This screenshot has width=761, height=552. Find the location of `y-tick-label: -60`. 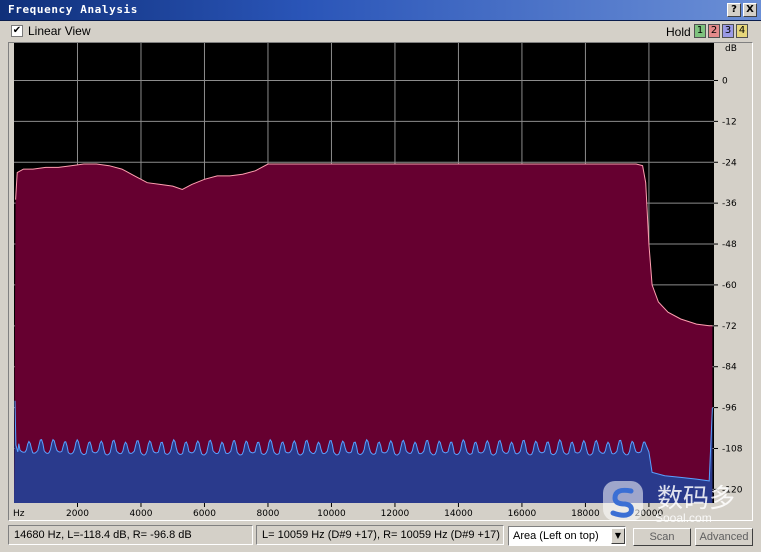

y-tick-label: -60 is located at coordinates (729, 286).